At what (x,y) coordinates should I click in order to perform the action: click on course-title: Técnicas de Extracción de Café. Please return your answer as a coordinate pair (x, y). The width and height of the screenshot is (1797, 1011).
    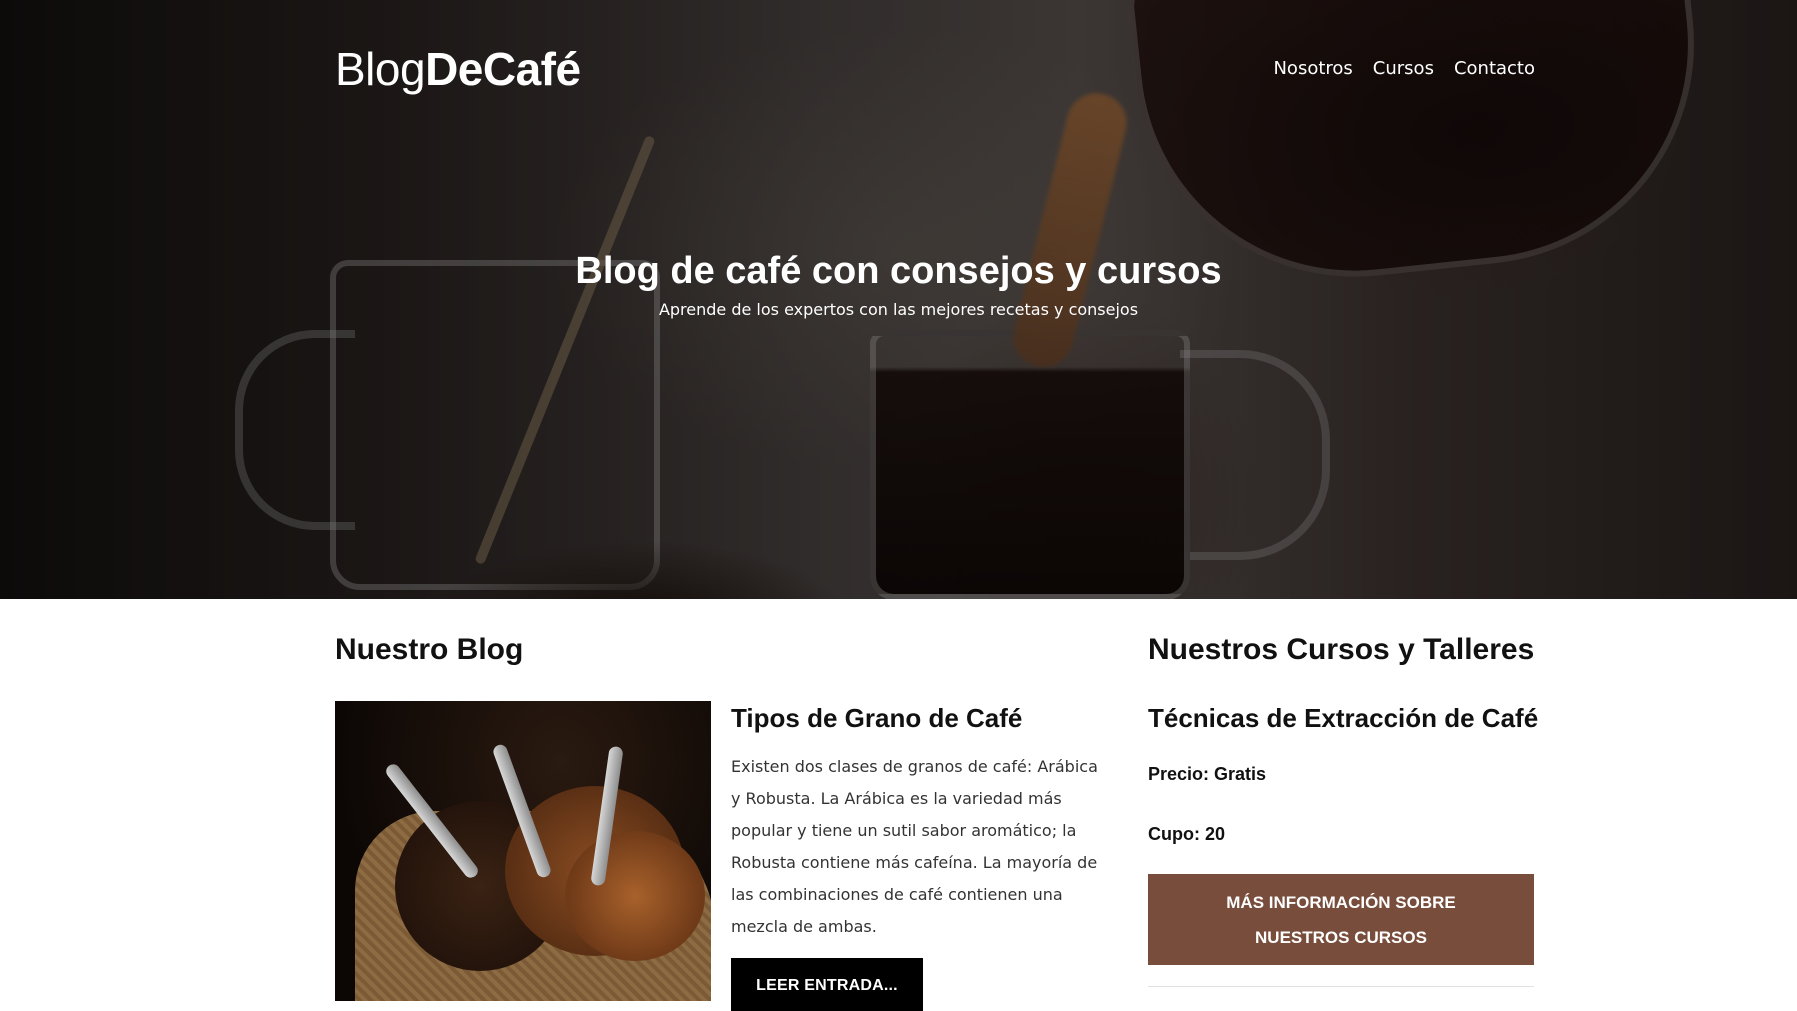
    Looking at the image, I should click on (1343, 718).